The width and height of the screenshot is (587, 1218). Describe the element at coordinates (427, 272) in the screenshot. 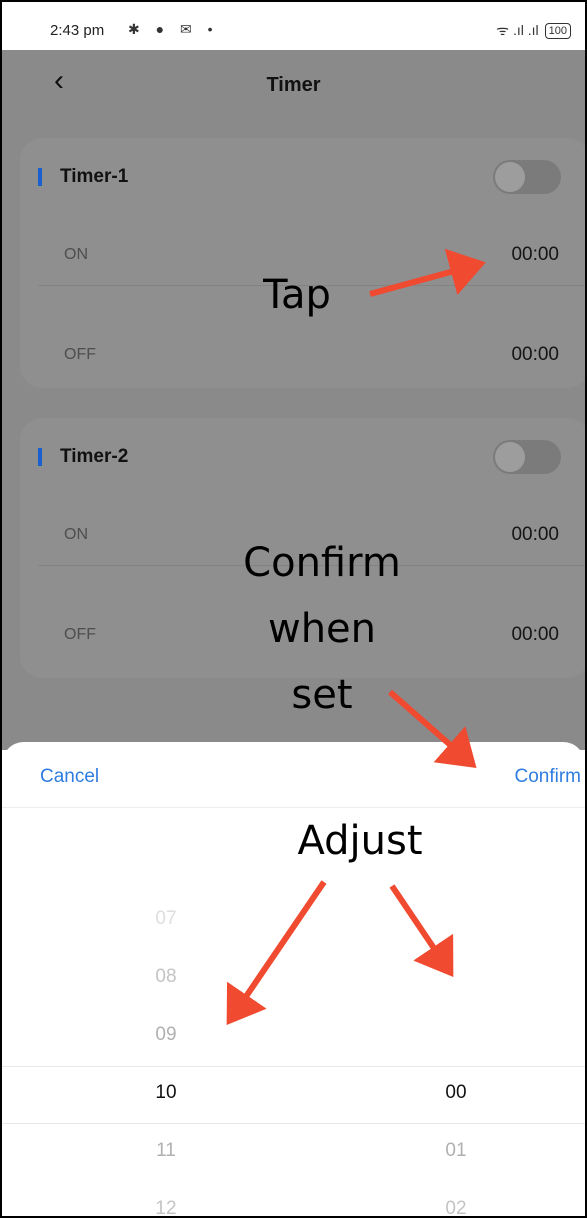

I see `tap-arrow` at that location.